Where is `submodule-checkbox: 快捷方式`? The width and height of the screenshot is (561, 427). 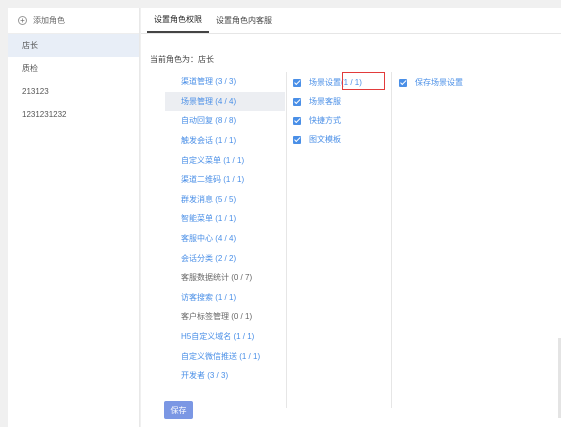
submodule-checkbox: 快捷方式 is located at coordinates (341, 120).